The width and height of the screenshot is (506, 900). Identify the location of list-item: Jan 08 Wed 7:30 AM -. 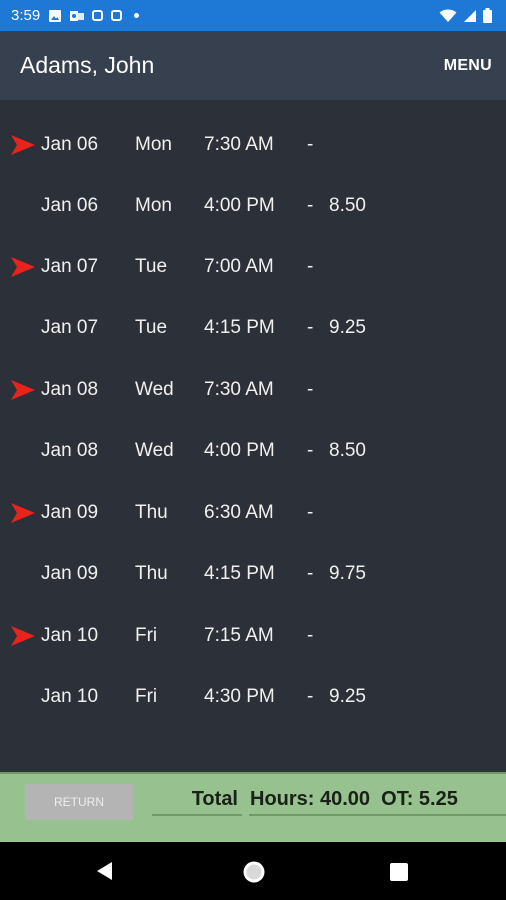
(253, 390).